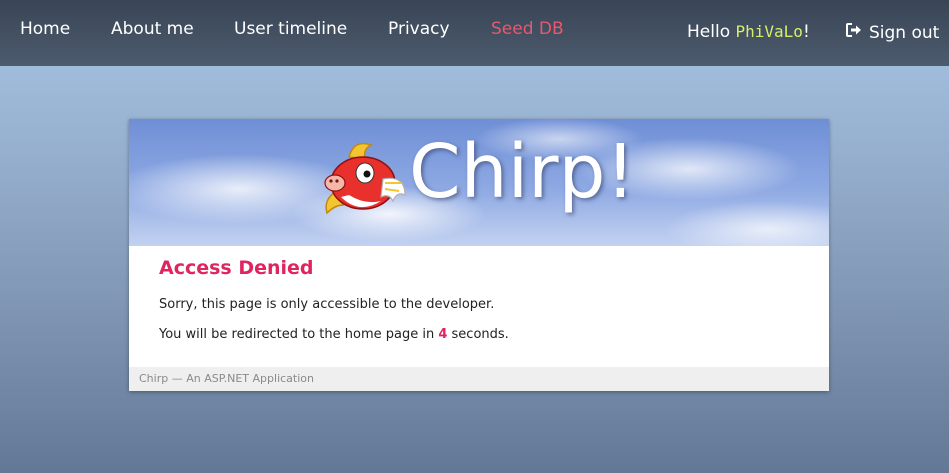  Describe the element at coordinates (364, 182) in the screenshot. I see `flying-fish-mascot-icon` at that location.